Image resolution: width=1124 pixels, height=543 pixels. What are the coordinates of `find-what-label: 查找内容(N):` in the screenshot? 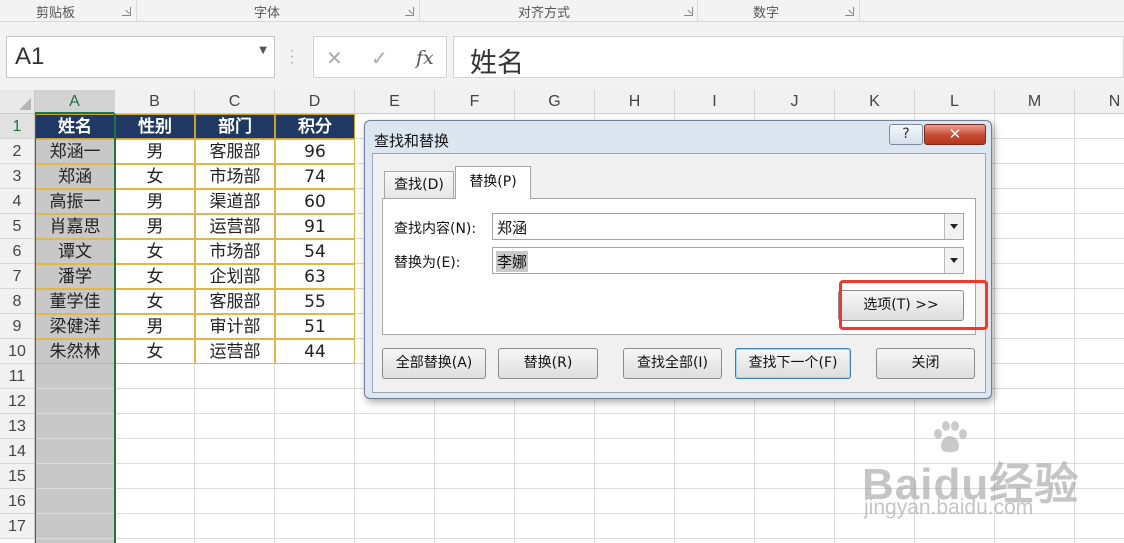 It's located at (435, 229).